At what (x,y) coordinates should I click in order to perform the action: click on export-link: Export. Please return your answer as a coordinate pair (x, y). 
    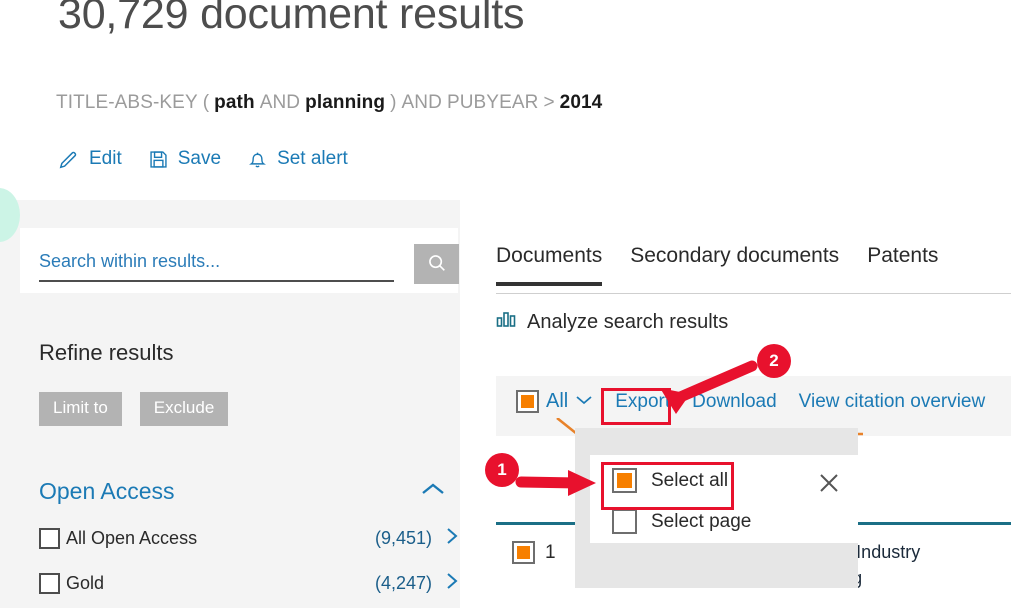
    Looking at the image, I should click on (642, 402).